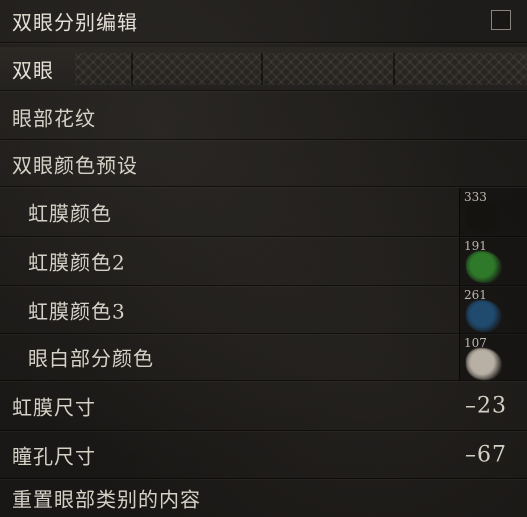  What do you see at coordinates (263, 310) in the screenshot?
I see `iris-color-3-row: 虹膜颜色3 261` at bounding box center [263, 310].